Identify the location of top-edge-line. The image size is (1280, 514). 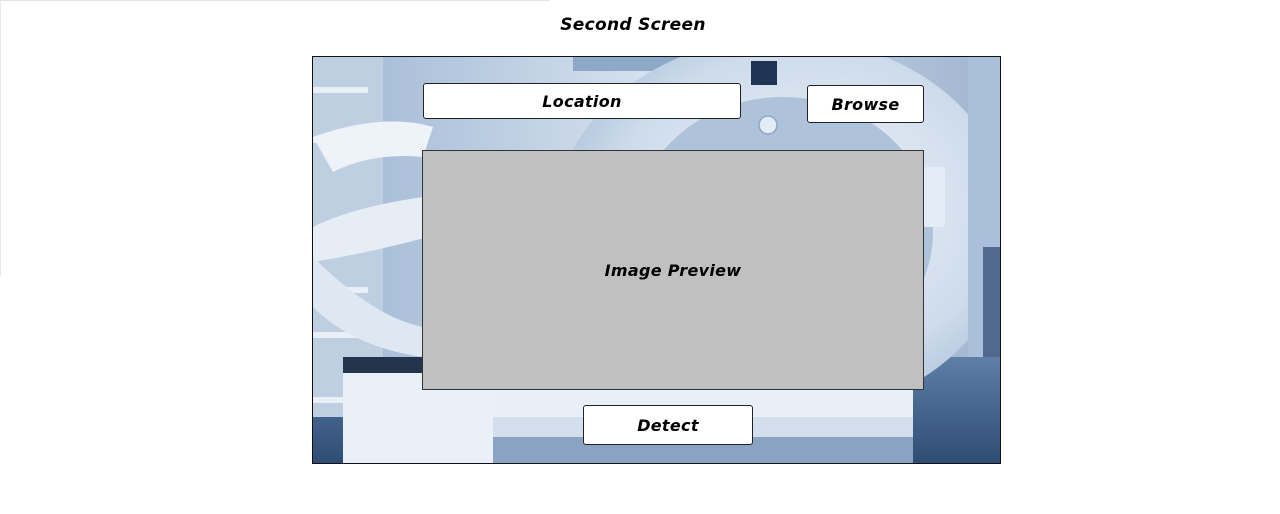
(275, 0).